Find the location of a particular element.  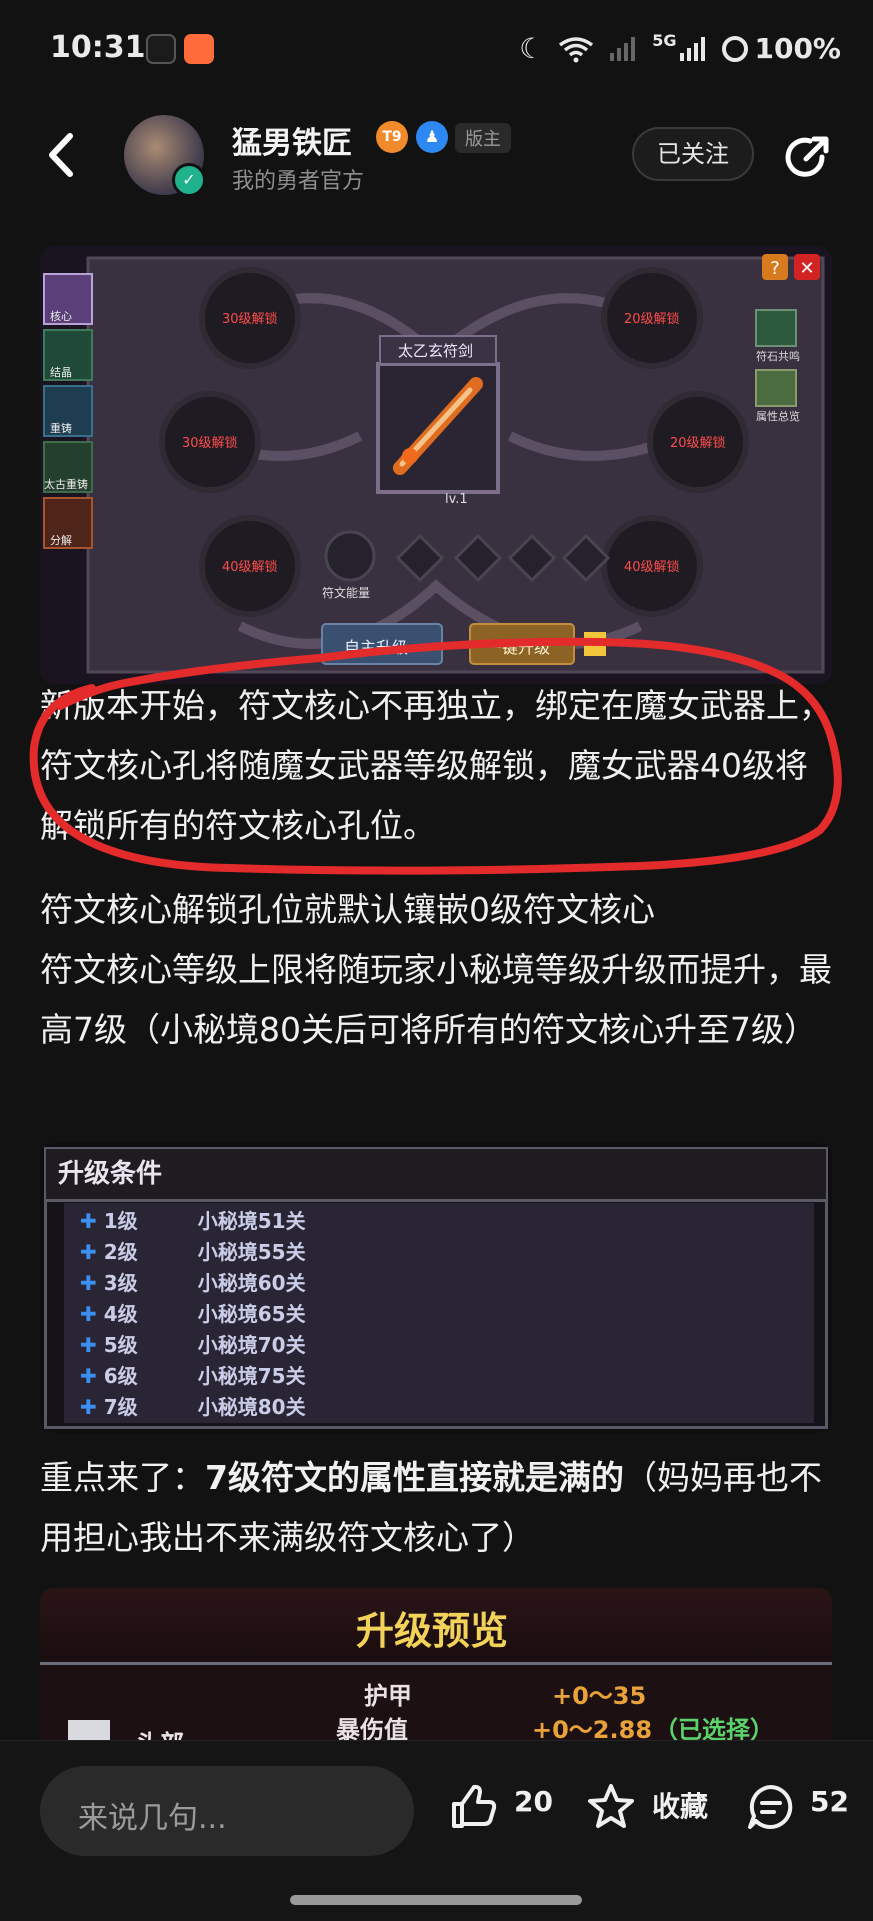

condition-level: 1级 is located at coordinates (120, 1221).